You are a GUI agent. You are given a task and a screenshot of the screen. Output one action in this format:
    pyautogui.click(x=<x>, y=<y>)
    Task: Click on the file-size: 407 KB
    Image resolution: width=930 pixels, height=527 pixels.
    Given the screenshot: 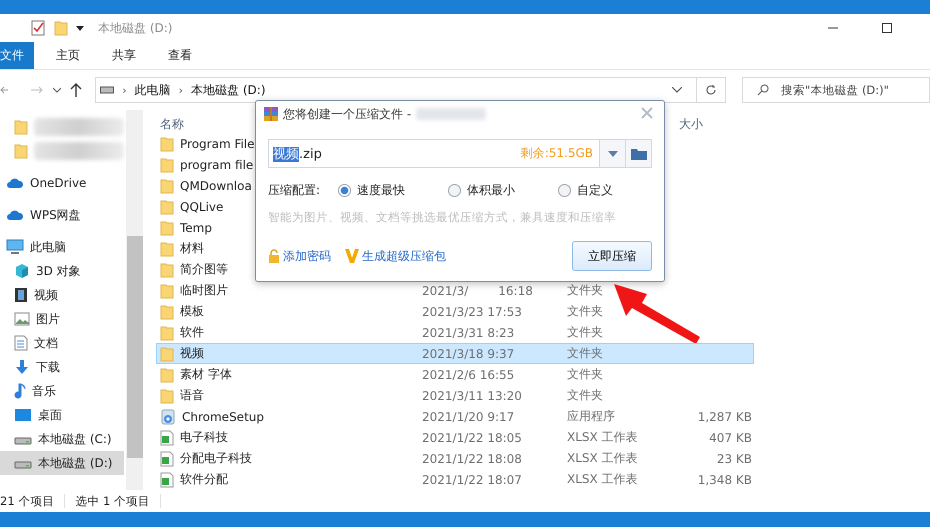 What is the action you would take?
    pyautogui.click(x=730, y=437)
    